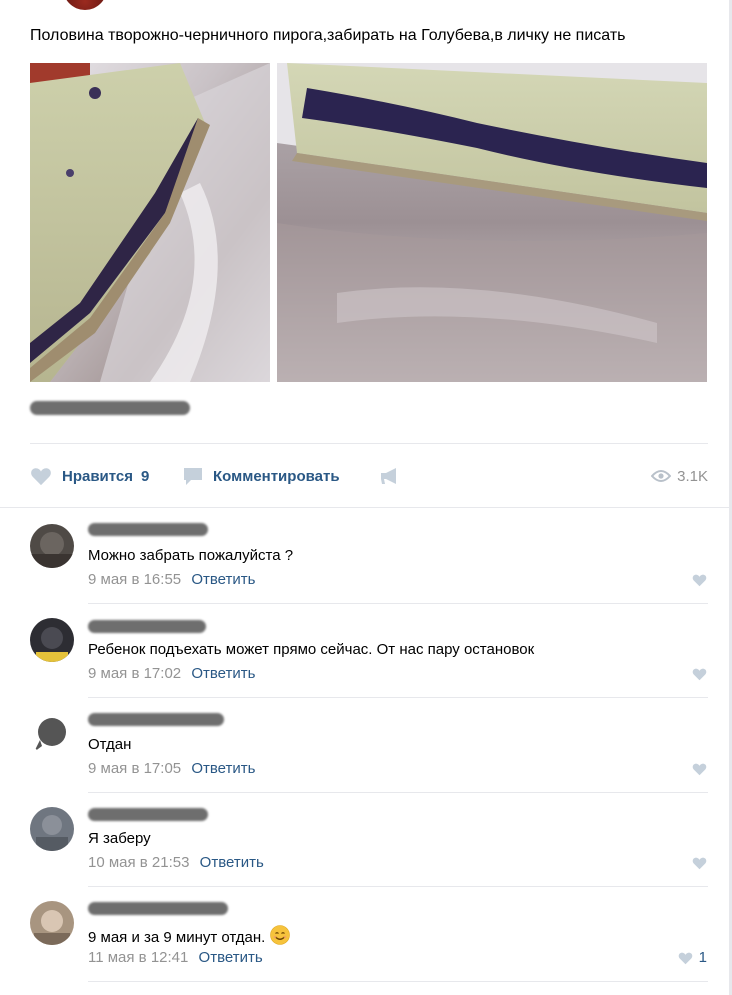 This screenshot has width=732, height=995. I want to click on post-divider-bottom, so click(366, 507).